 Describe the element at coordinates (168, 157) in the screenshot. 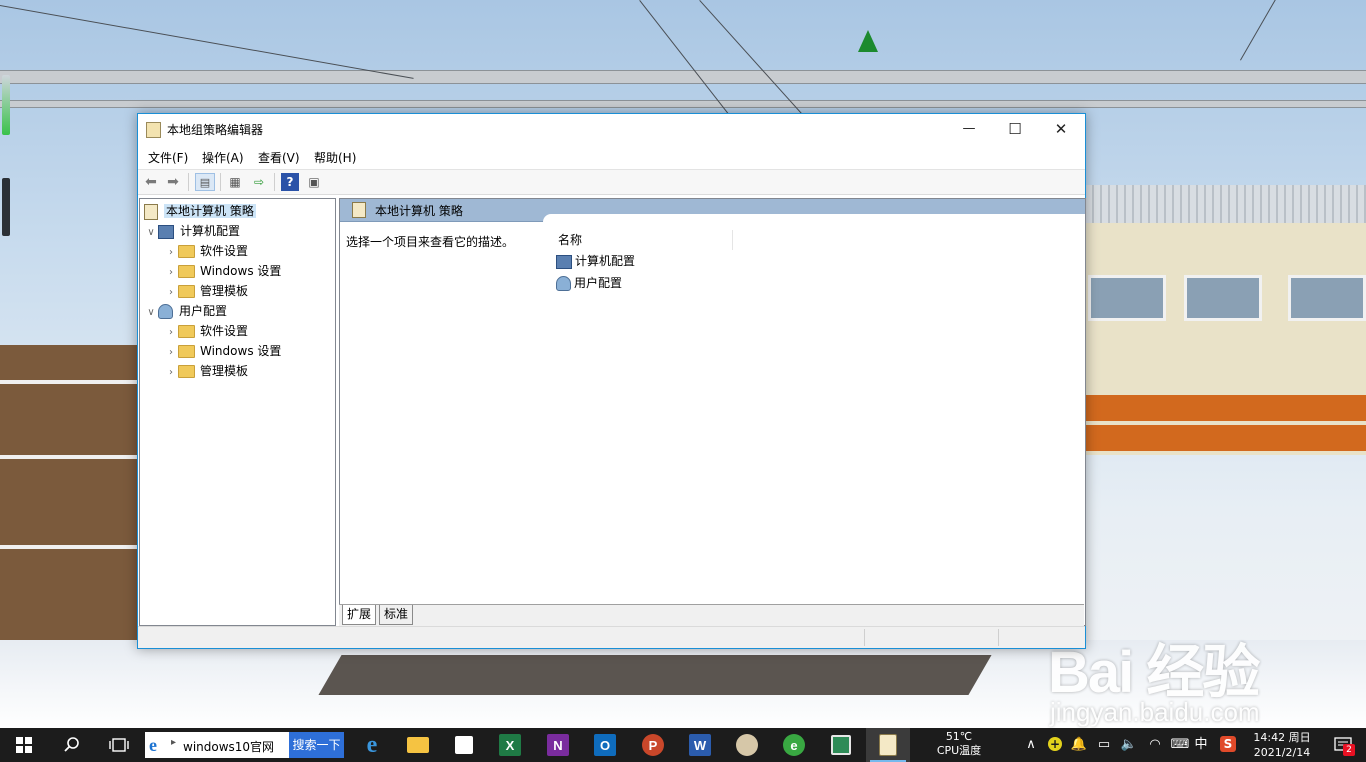

I see `menu-file: 文件(F)` at that location.